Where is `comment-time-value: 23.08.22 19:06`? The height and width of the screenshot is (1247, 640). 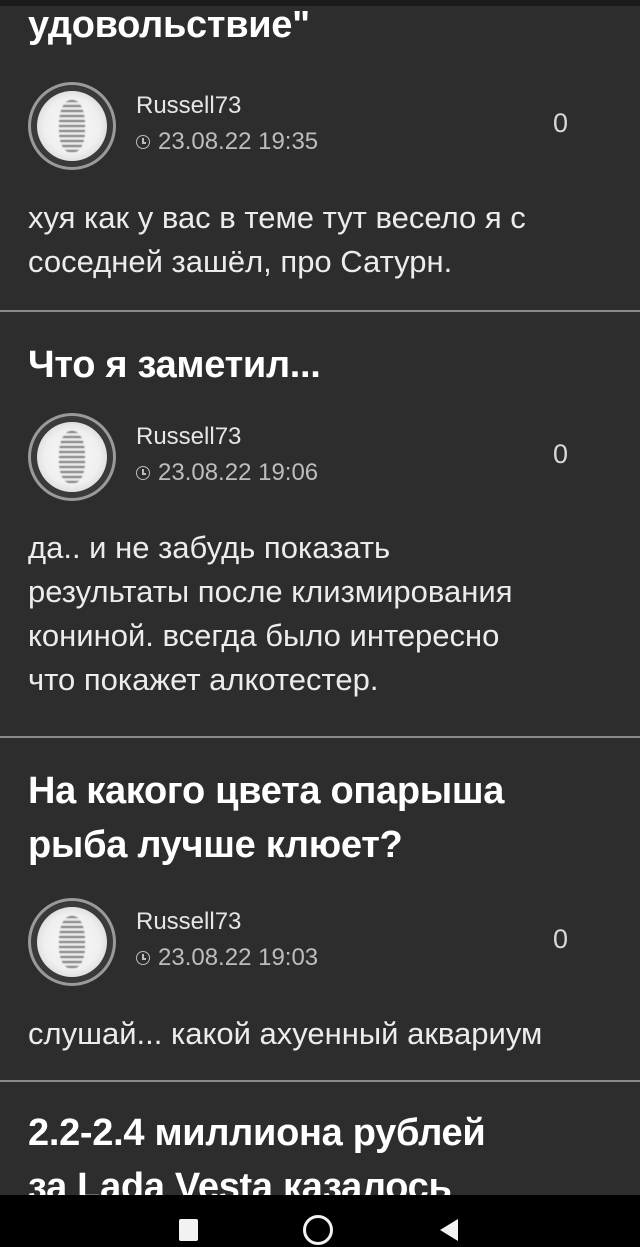 comment-time-value: 23.08.22 19:06 is located at coordinates (238, 472).